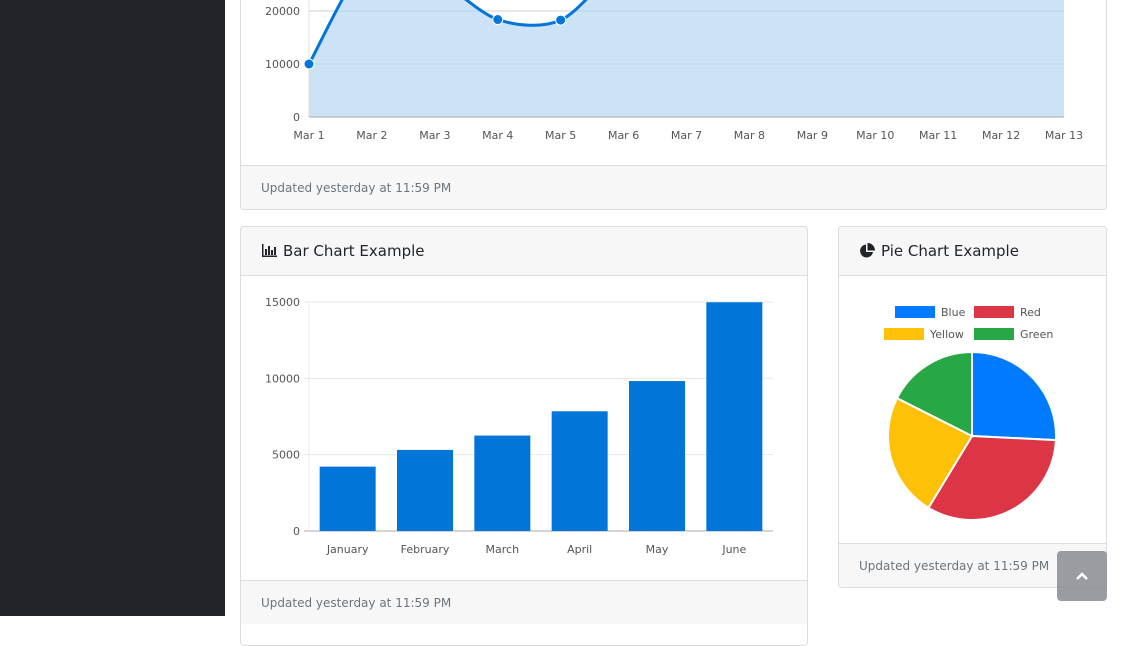 This screenshot has height=646, width=1122. Describe the element at coordinates (953, 312) in the screenshot. I see `legend-label: Blue` at that location.